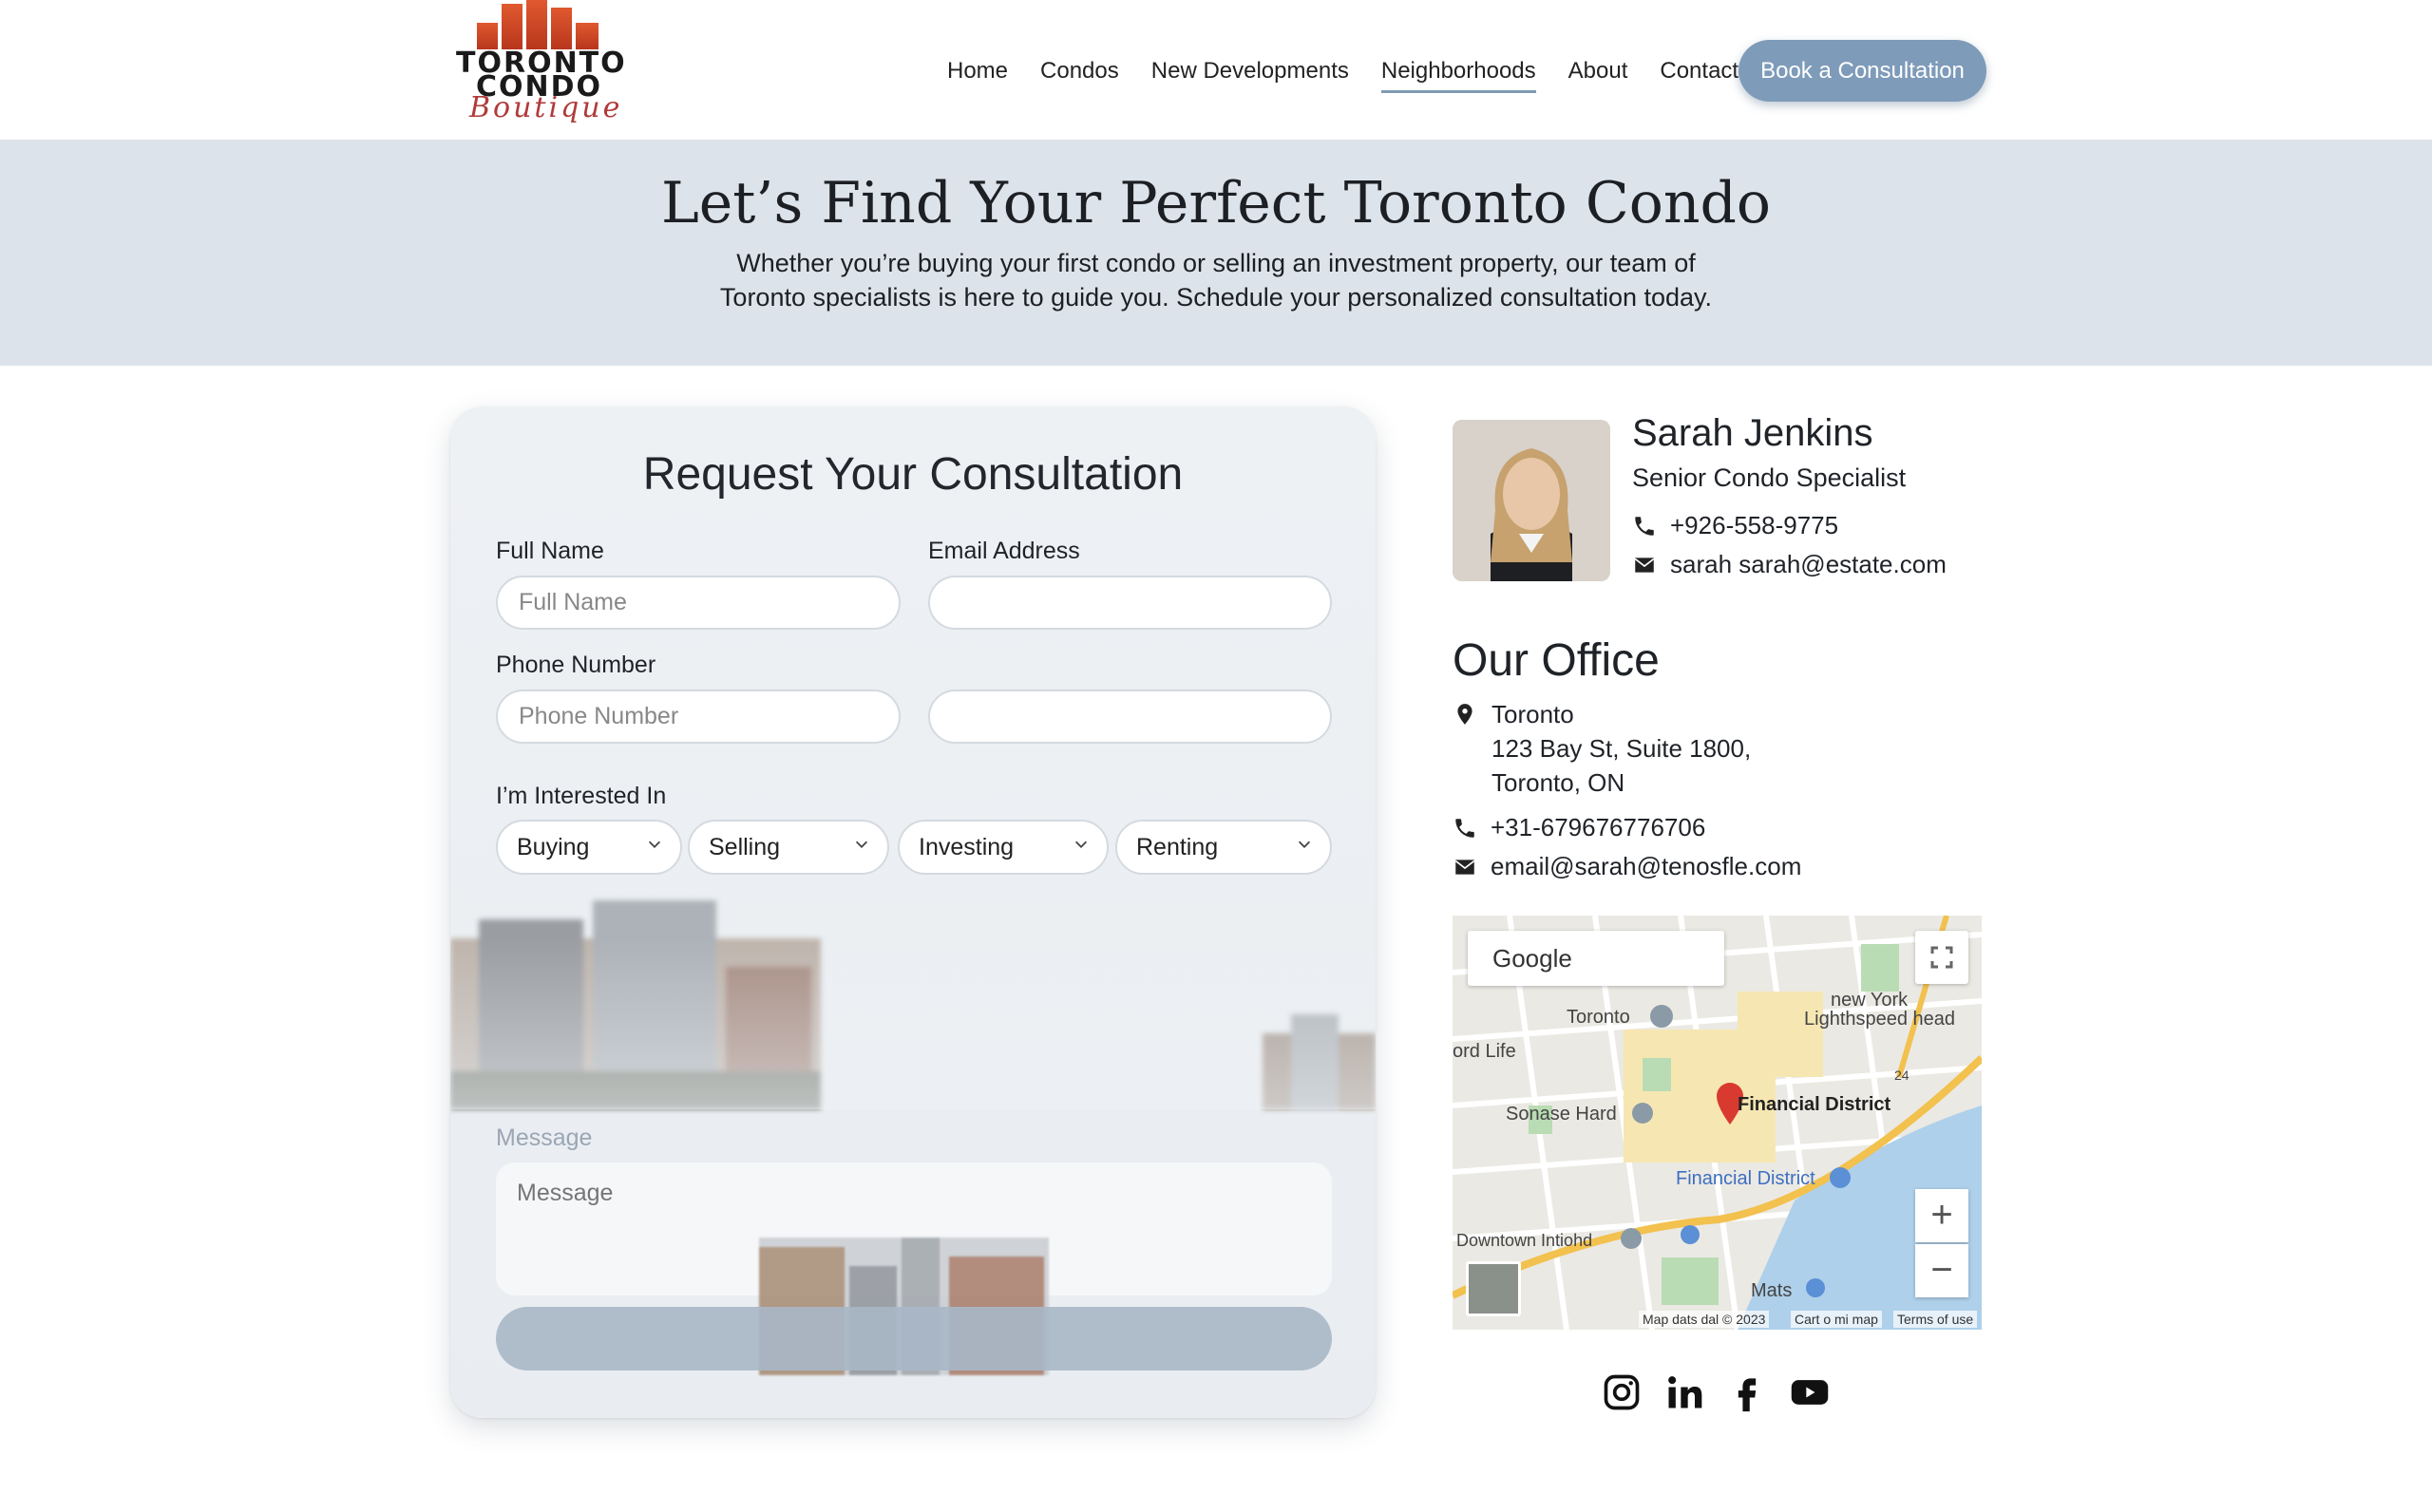 The image size is (2432, 1512). What do you see at coordinates (967, 847) in the screenshot?
I see `select-value: Investing` at bounding box center [967, 847].